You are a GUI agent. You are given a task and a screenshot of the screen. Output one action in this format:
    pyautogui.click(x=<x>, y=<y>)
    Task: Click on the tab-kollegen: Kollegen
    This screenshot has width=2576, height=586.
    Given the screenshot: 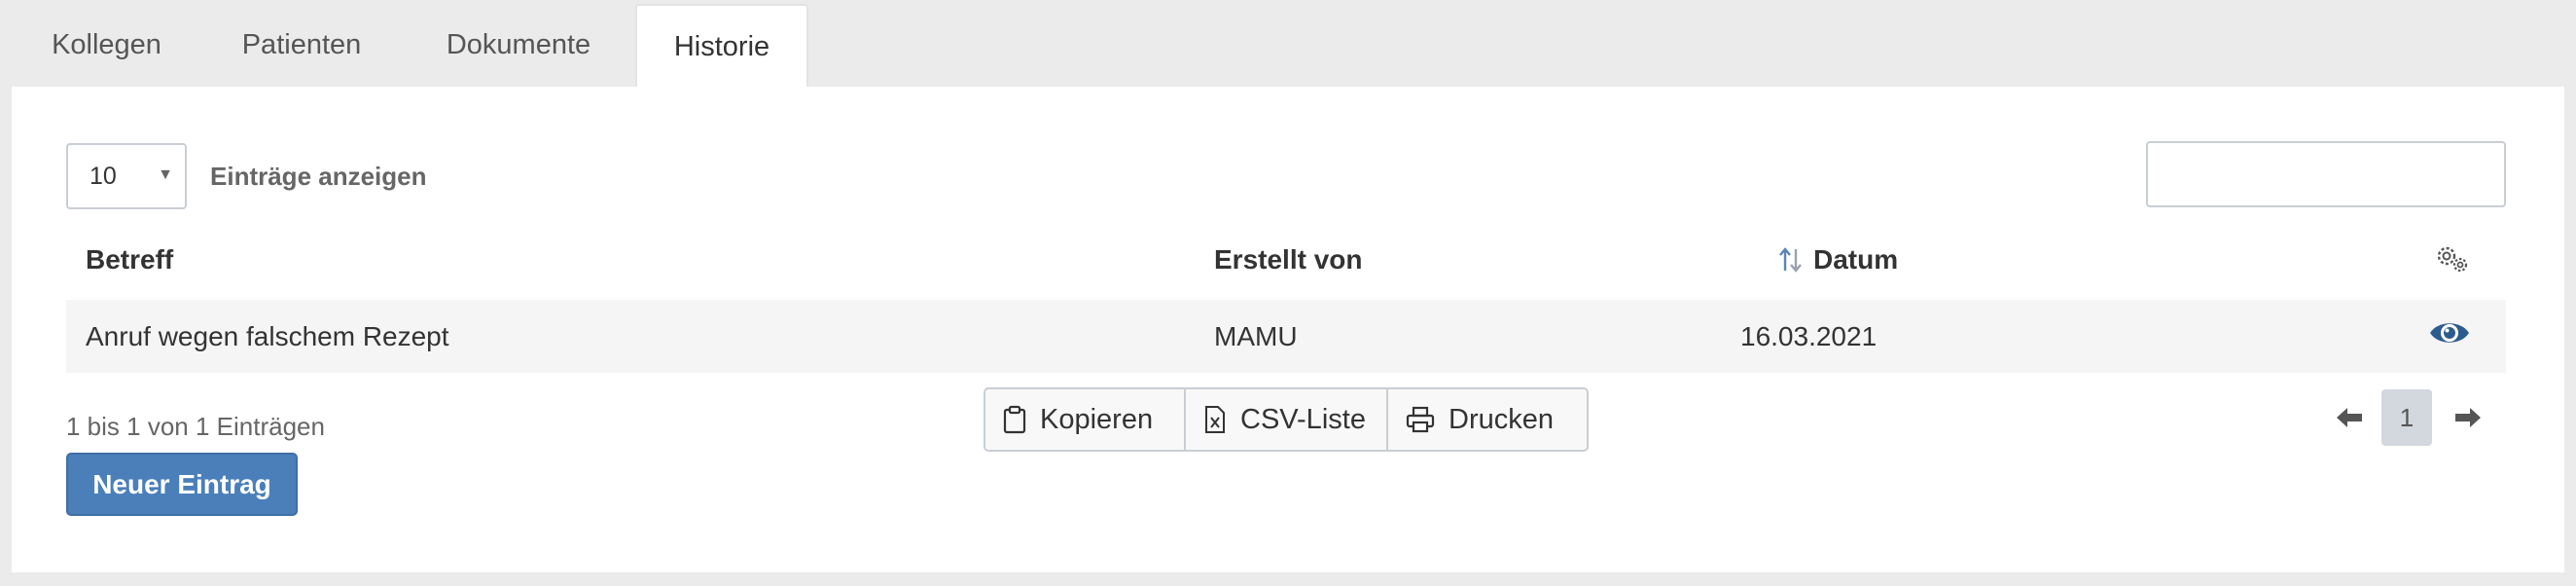 What is the action you would take?
    pyautogui.click(x=106, y=45)
    